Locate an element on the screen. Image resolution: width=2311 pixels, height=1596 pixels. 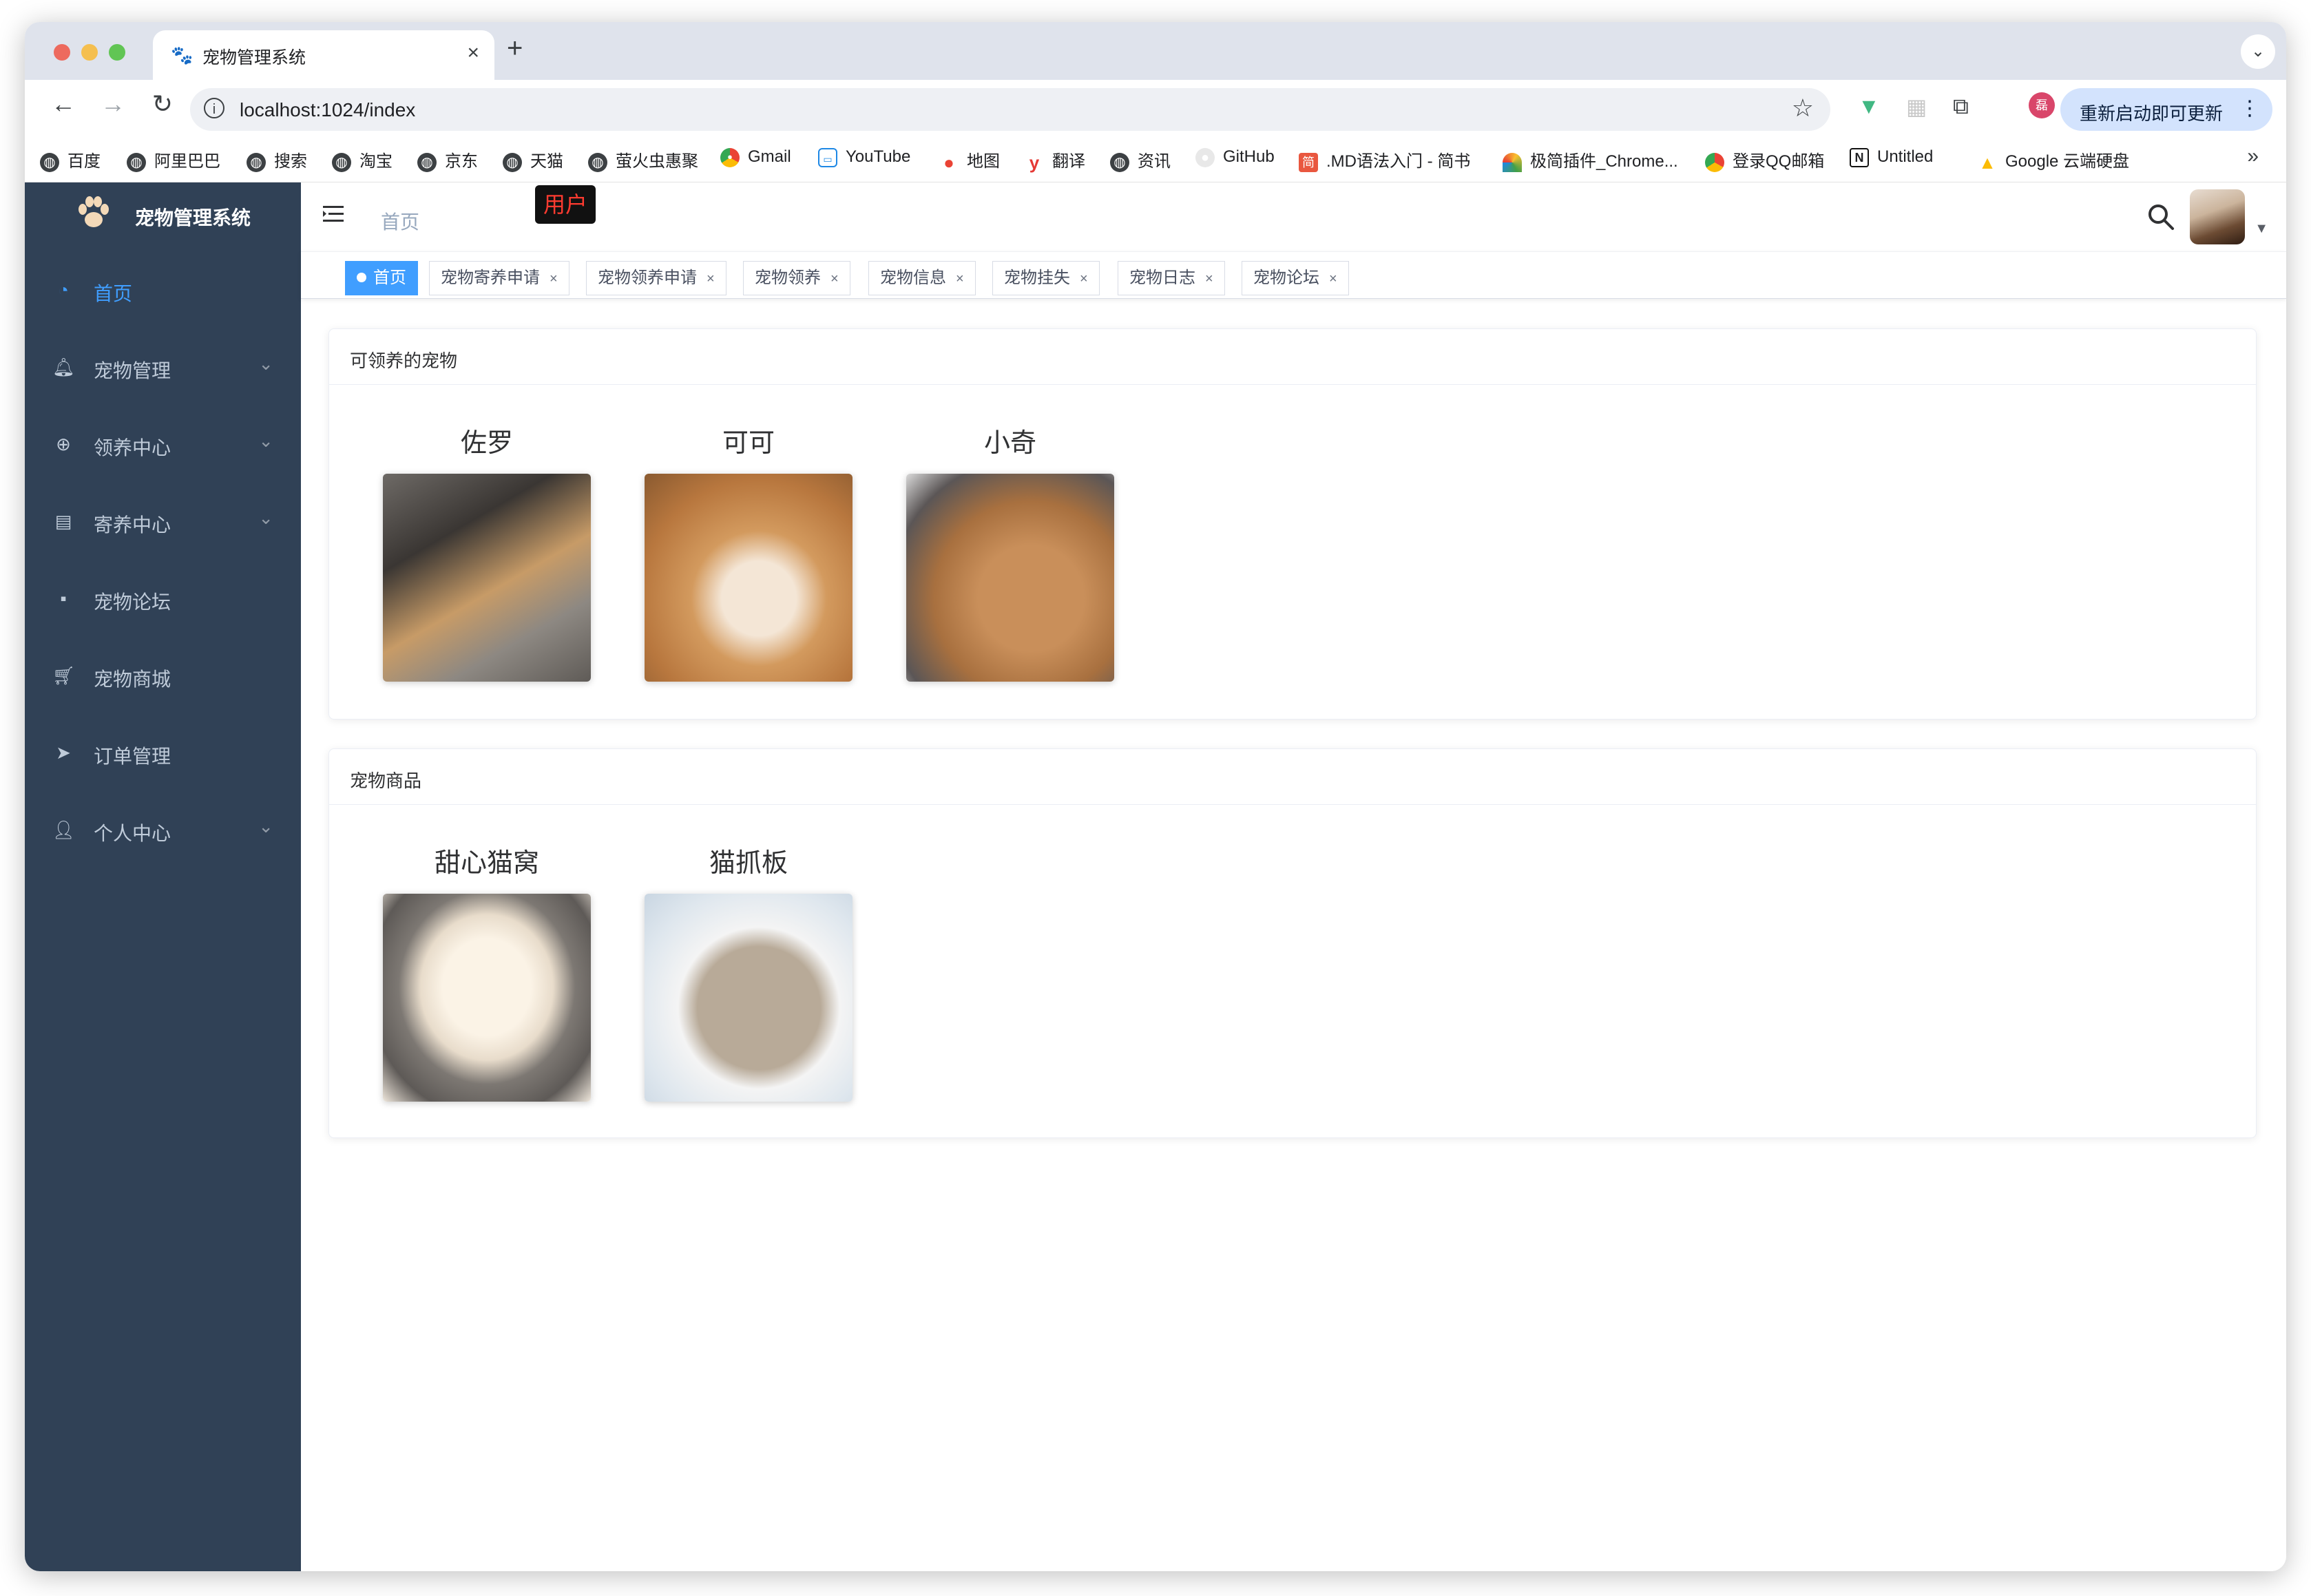
bookmark-item: 登录QQ邮箱 is located at coordinates (1764, 159).